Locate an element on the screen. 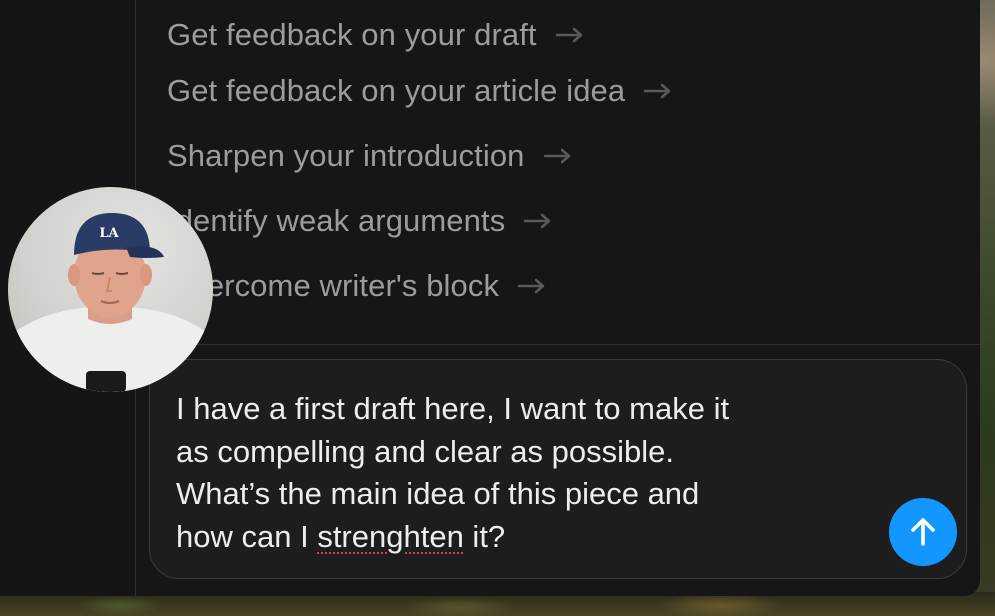 The image size is (995, 616). suggestion-overcome-writers-block: Overcome writer's block is located at coordinates (567, 285).